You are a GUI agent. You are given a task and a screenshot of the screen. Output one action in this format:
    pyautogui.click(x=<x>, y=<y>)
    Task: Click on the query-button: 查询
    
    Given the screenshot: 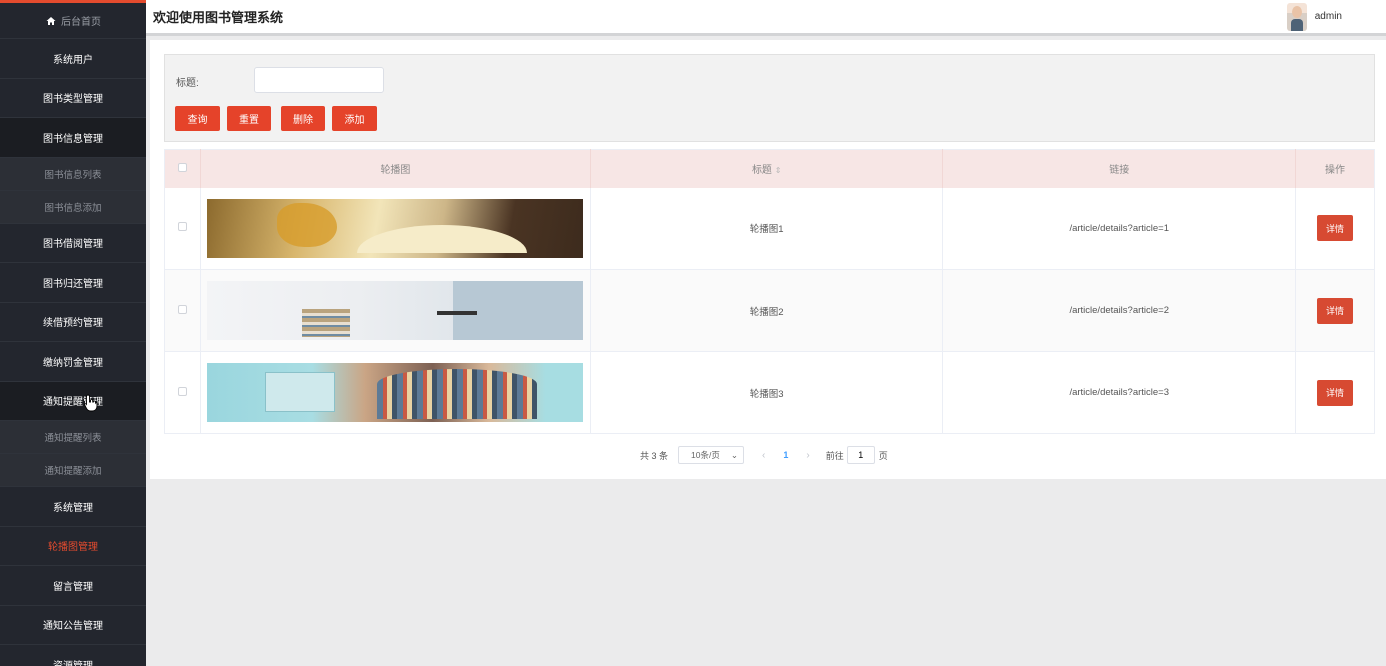 What is the action you would take?
    pyautogui.click(x=197, y=118)
    